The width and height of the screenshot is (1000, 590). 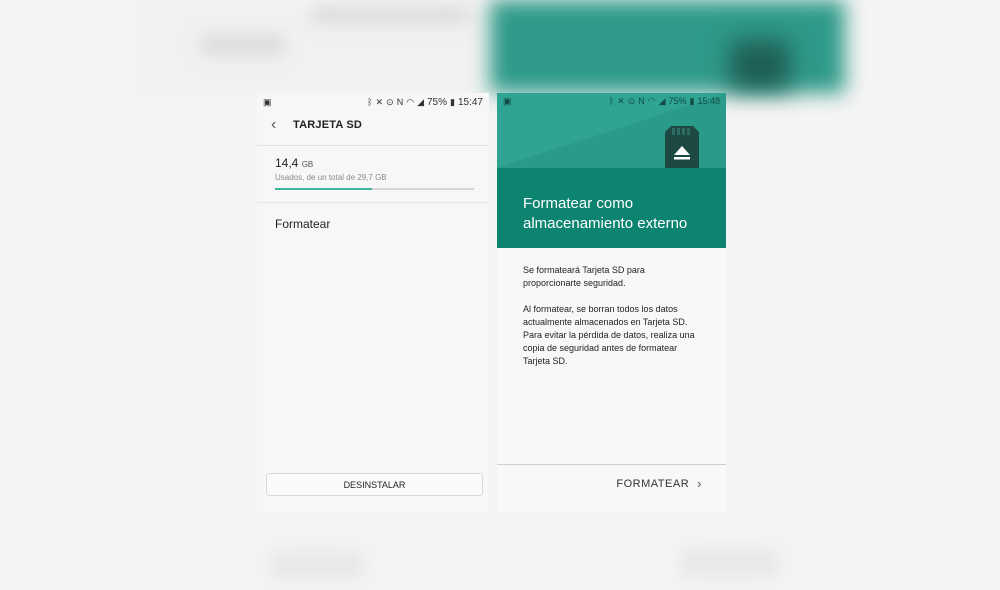 What do you see at coordinates (699, 483) in the screenshot?
I see `chevron-right-icon: ›` at bounding box center [699, 483].